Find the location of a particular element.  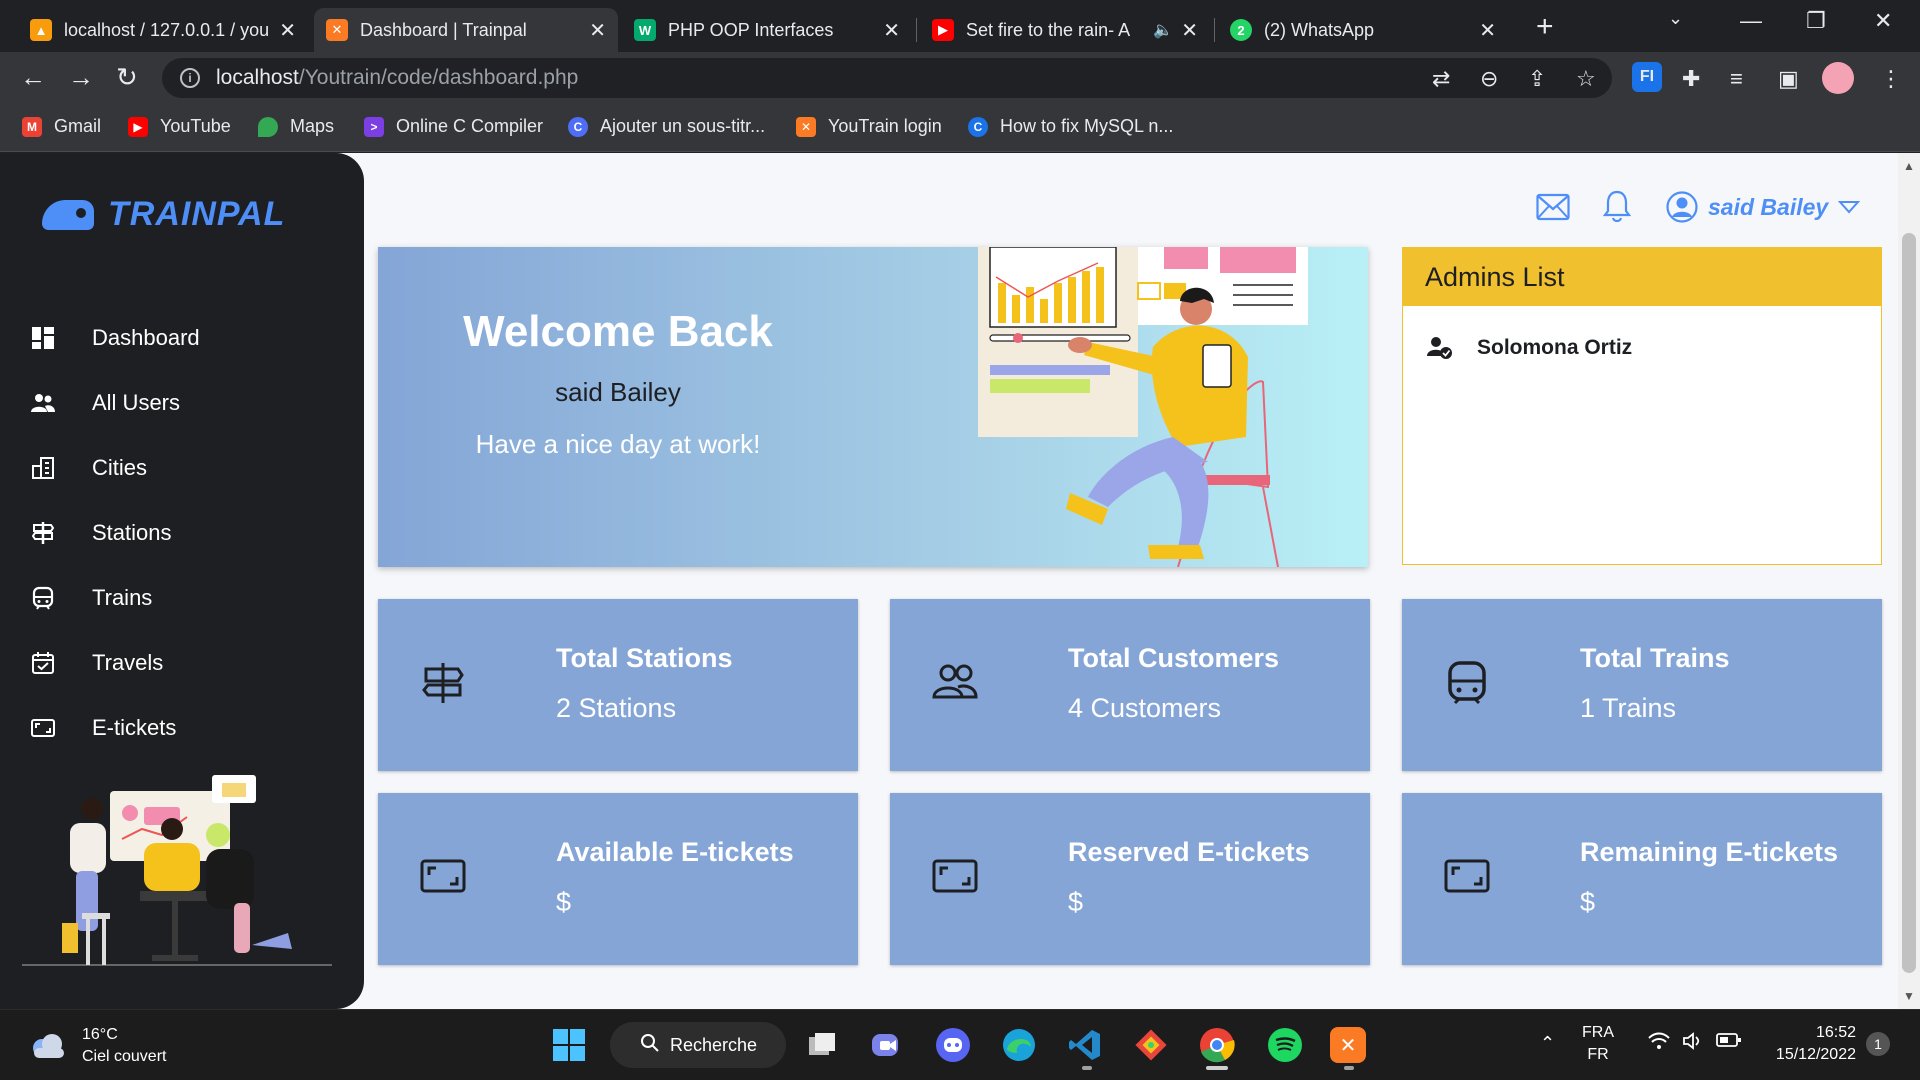

tab-title: Dashboard | Trainpal is located at coordinates (443, 29).